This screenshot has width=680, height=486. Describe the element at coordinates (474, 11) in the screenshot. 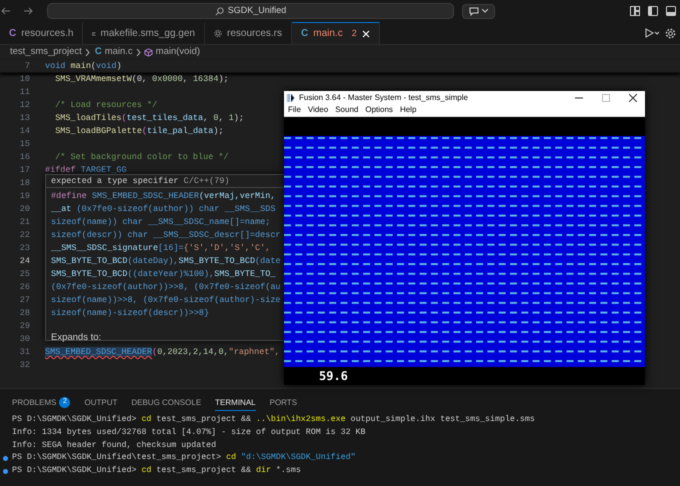

I see `chat-icon` at that location.